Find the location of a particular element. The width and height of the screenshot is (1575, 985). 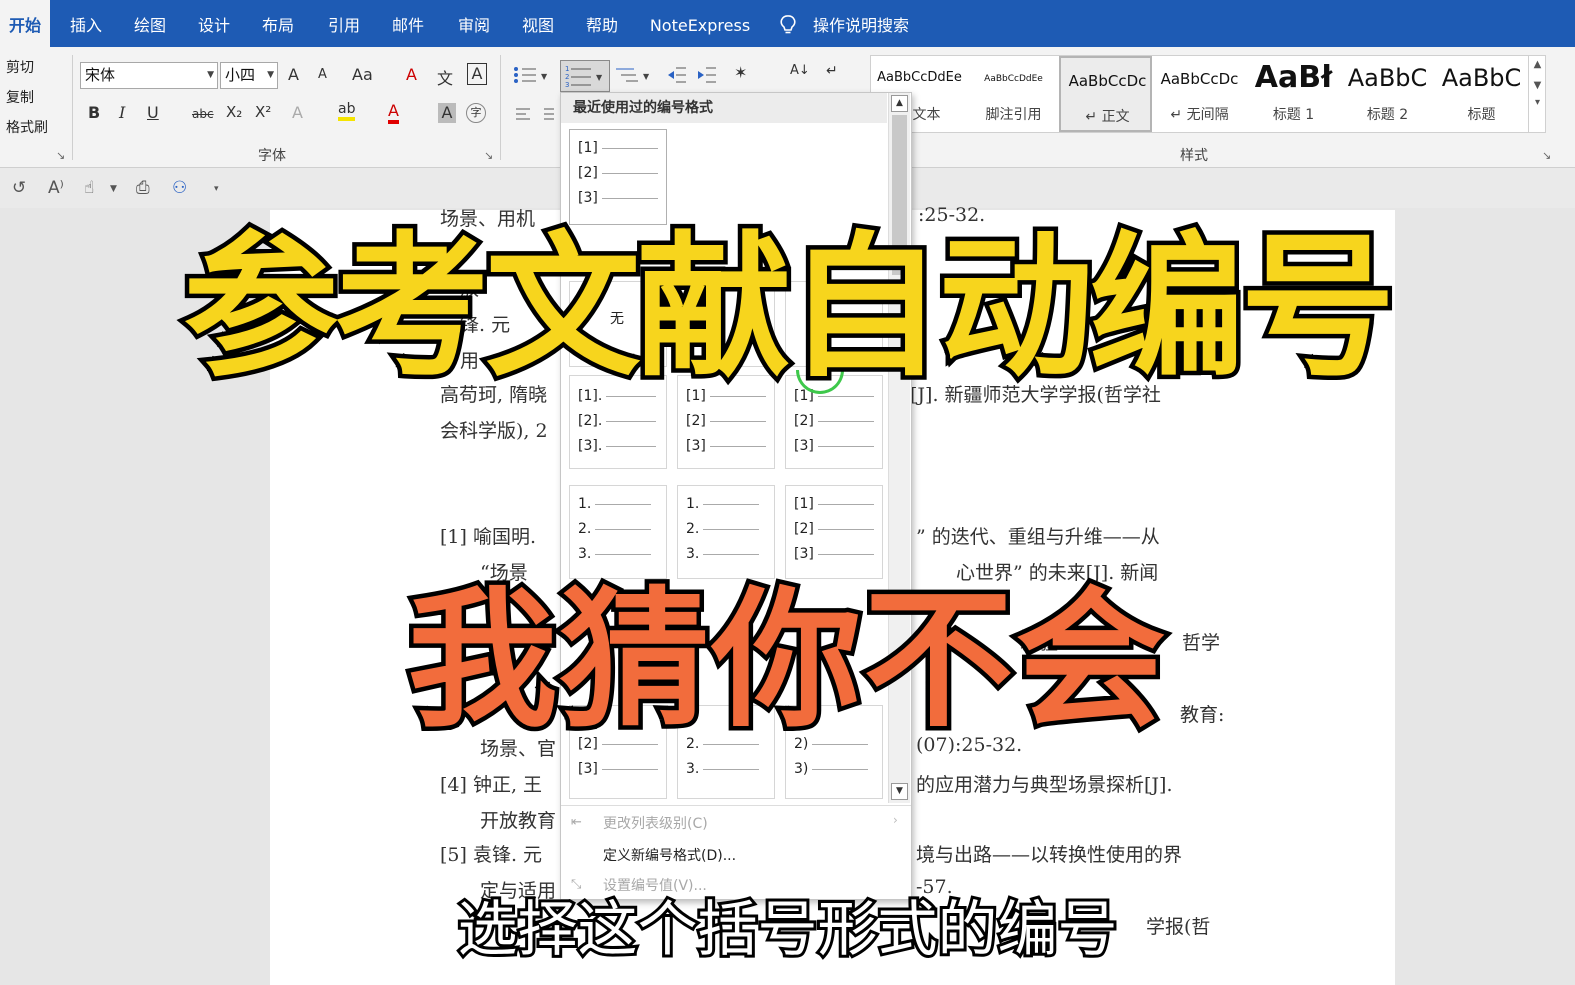

lightbulb-icon is located at coordinates (788, 24).